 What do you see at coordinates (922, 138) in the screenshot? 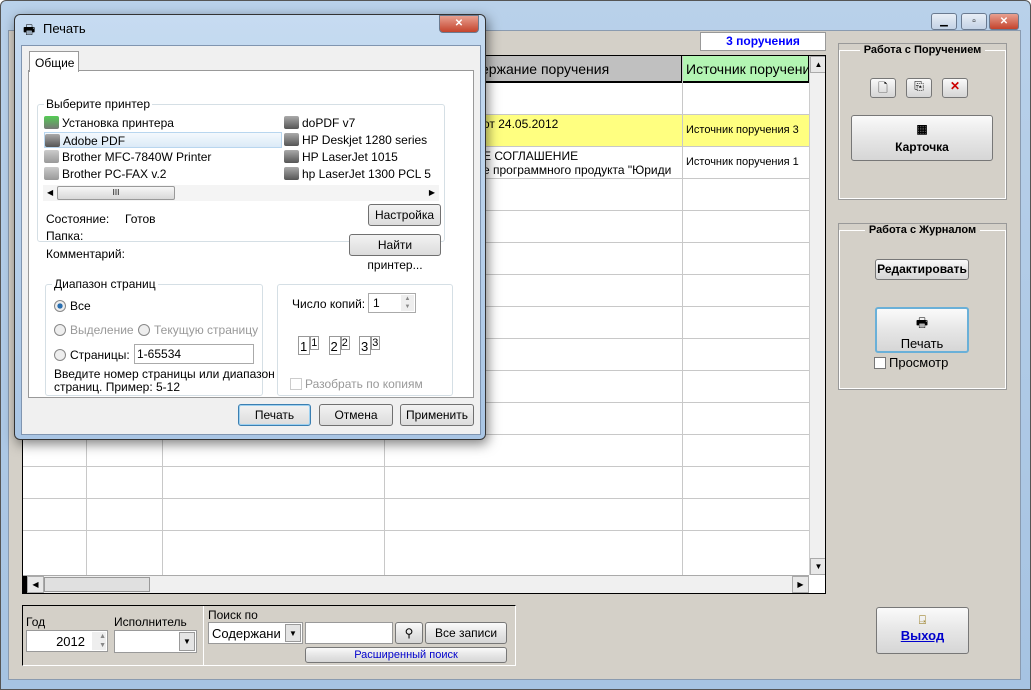
I see `card-button: ▦ Карточка` at bounding box center [922, 138].